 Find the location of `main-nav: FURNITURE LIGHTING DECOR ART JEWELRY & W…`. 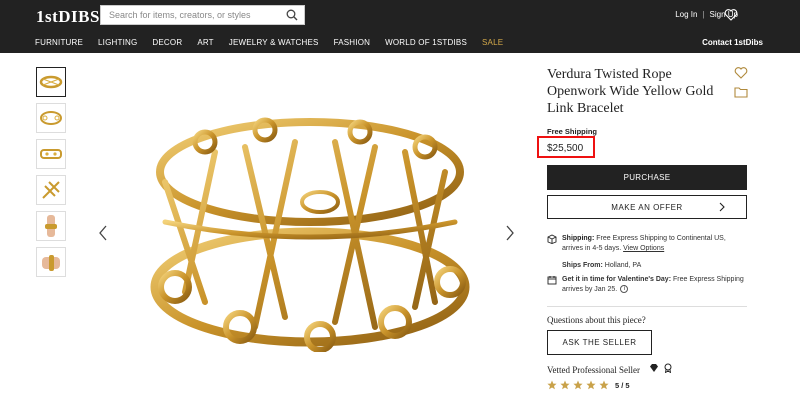

main-nav: FURNITURE LIGHTING DECOR ART JEWELRY & W… is located at coordinates (276, 42).